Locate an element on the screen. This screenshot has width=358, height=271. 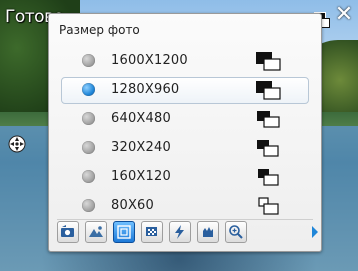
resolution-option-1280x960: 1280X960 is located at coordinates (184, 89).